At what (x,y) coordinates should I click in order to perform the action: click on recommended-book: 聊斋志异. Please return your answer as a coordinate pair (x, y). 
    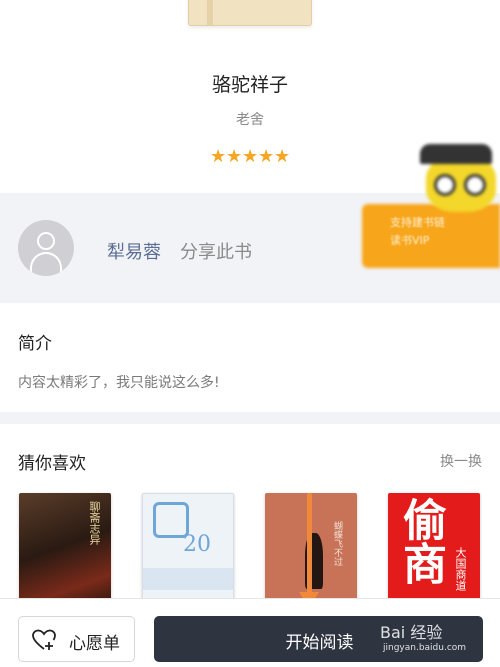
    Looking at the image, I should click on (65, 553).